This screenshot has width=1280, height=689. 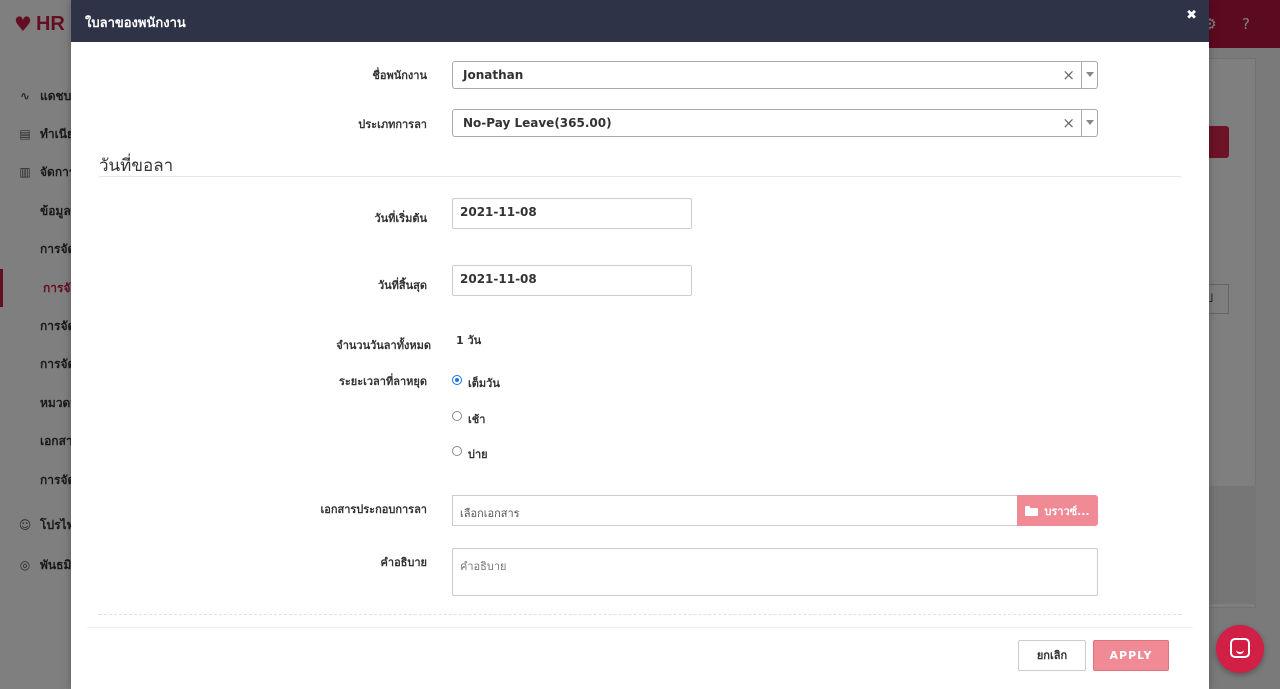 What do you see at coordinates (640, 614) in the screenshot?
I see `form-divider` at bounding box center [640, 614].